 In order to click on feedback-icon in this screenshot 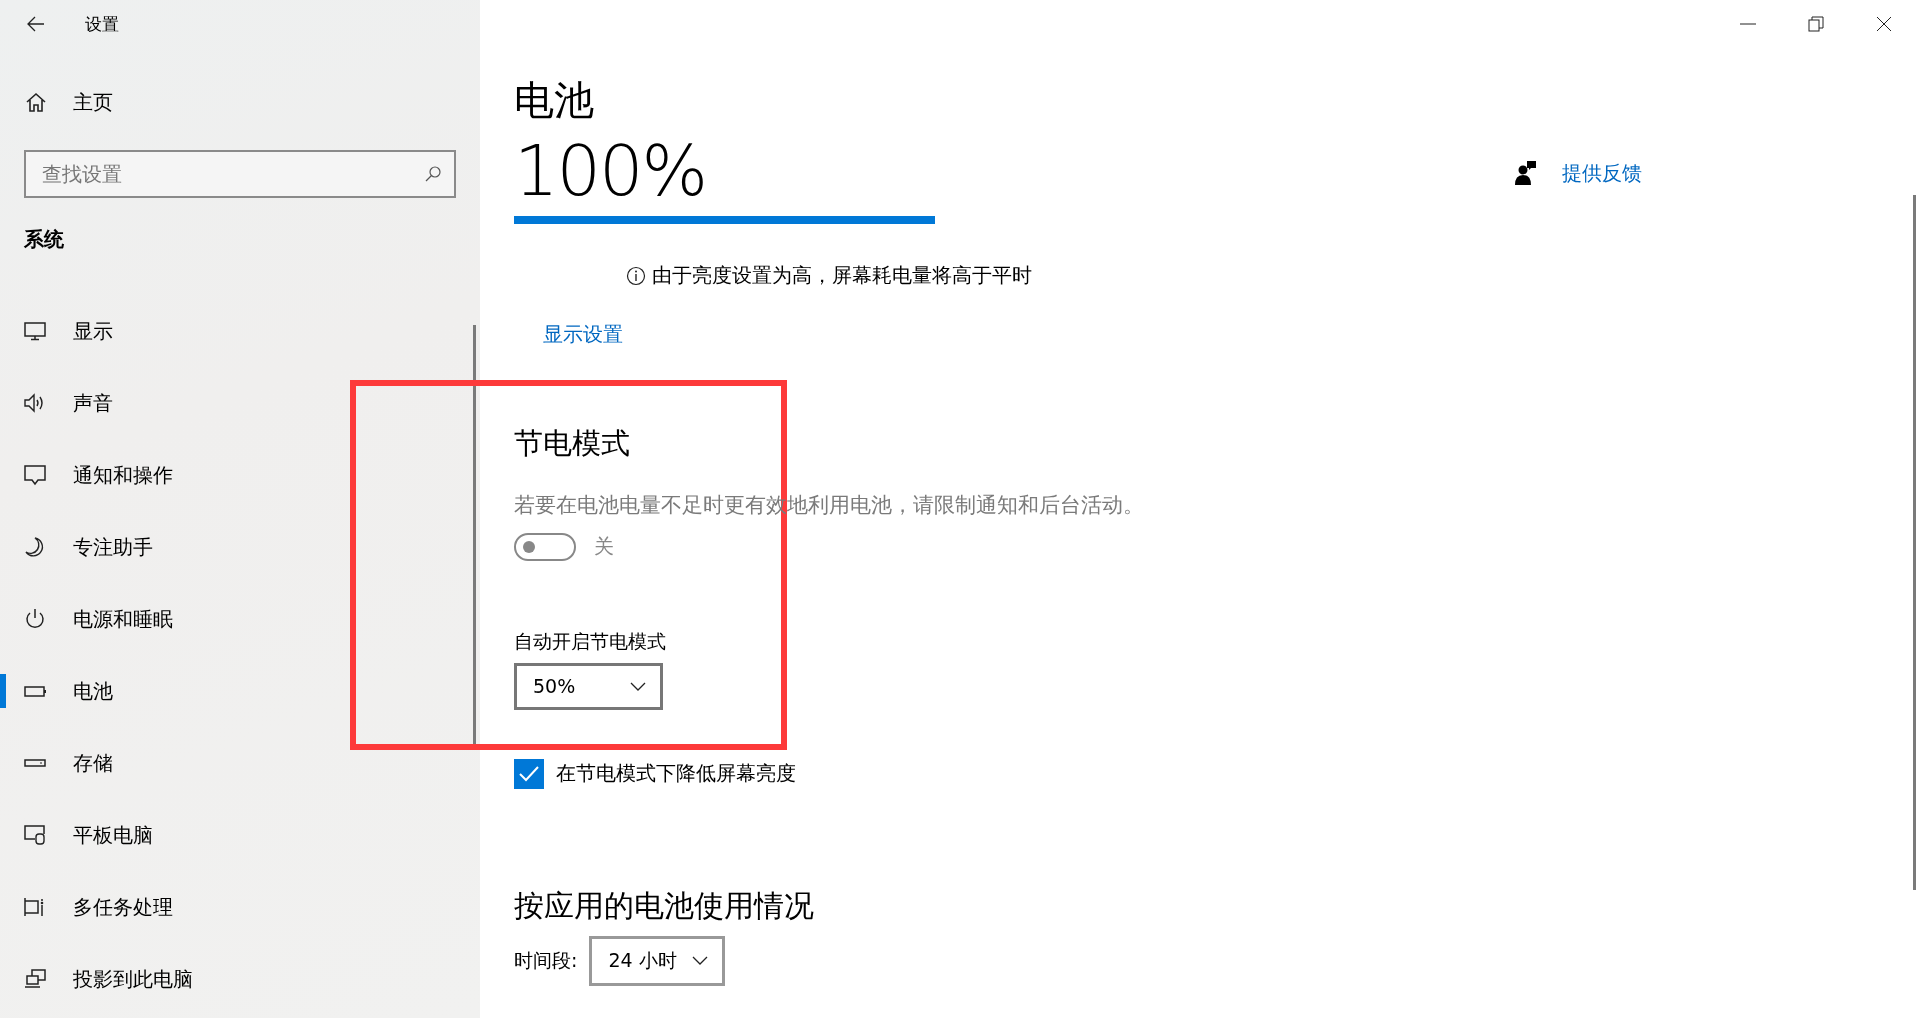, I will do `click(1526, 173)`.